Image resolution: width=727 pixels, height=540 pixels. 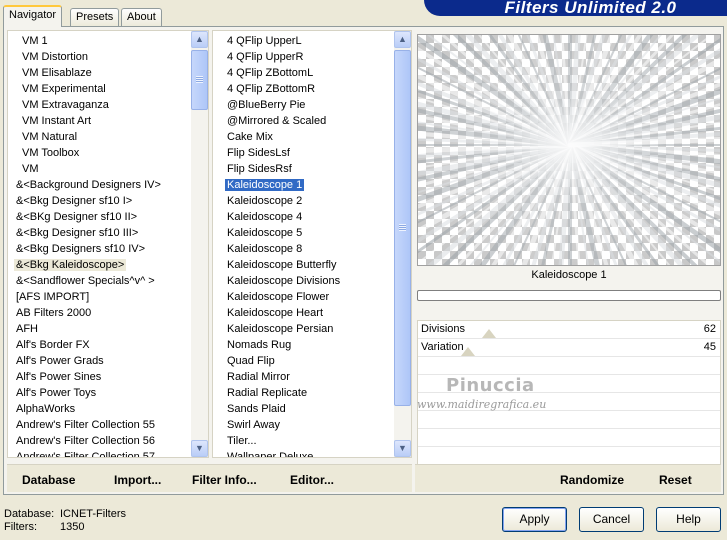 I want to click on filter-item: Kaleidoscope Flower, so click(x=303, y=297).